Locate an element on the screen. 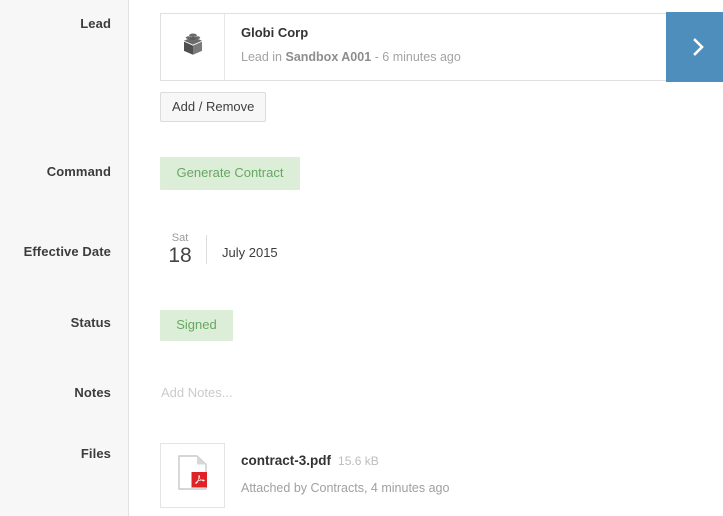 This screenshot has height=516, width=723. lead-title: Globi Corp is located at coordinates (275, 32).